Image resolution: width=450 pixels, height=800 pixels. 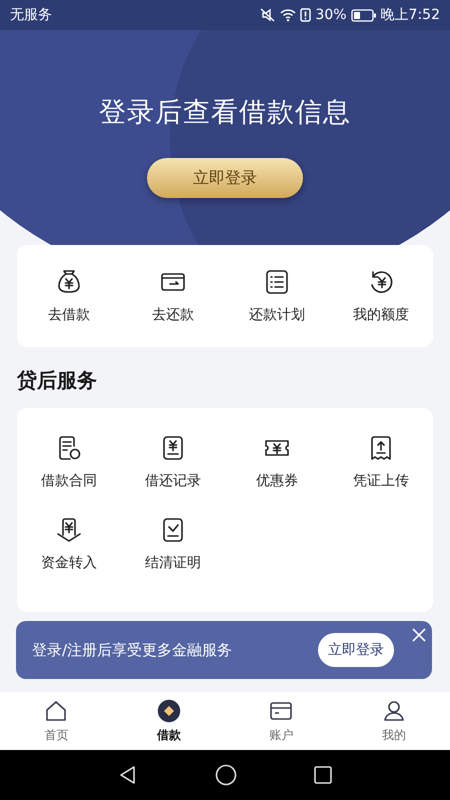 I want to click on menu-item: 优惠券, so click(x=277, y=462).